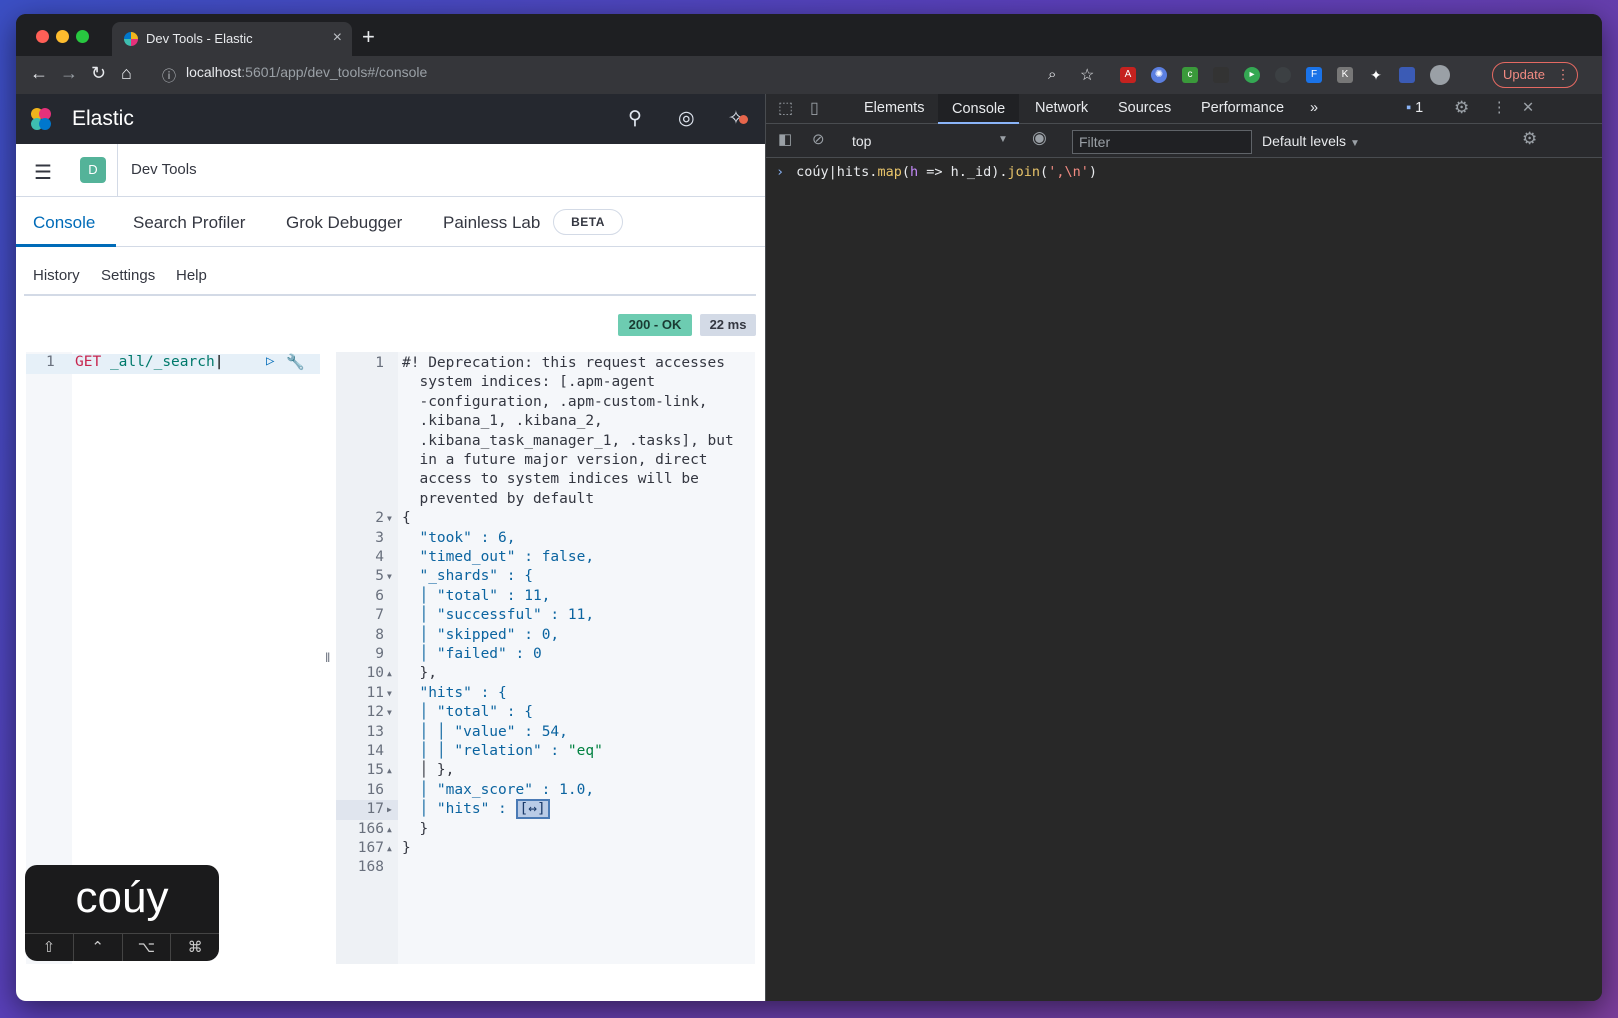 Image resolution: width=1618 pixels, height=1018 pixels. I want to click on url-path: :5601/app/dev_tools#/console, so click(334, 72).